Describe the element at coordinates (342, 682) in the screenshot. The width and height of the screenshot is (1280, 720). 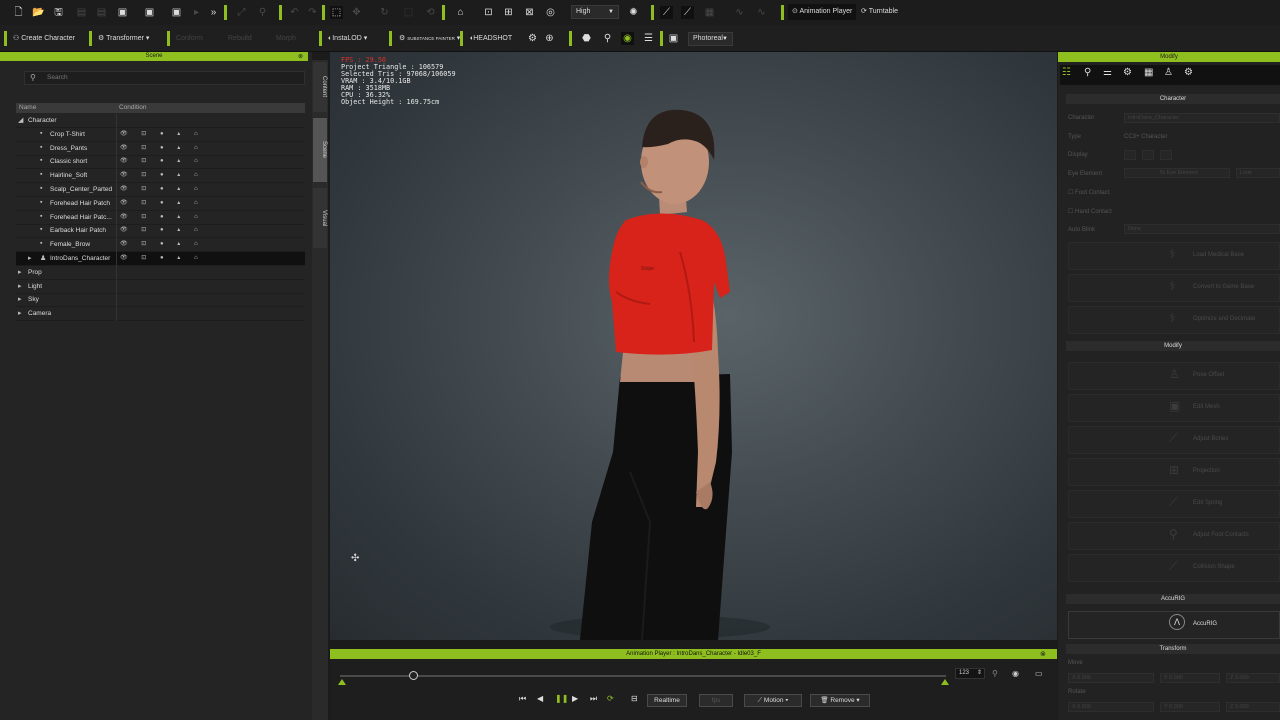
I see `start-marker` at that location.